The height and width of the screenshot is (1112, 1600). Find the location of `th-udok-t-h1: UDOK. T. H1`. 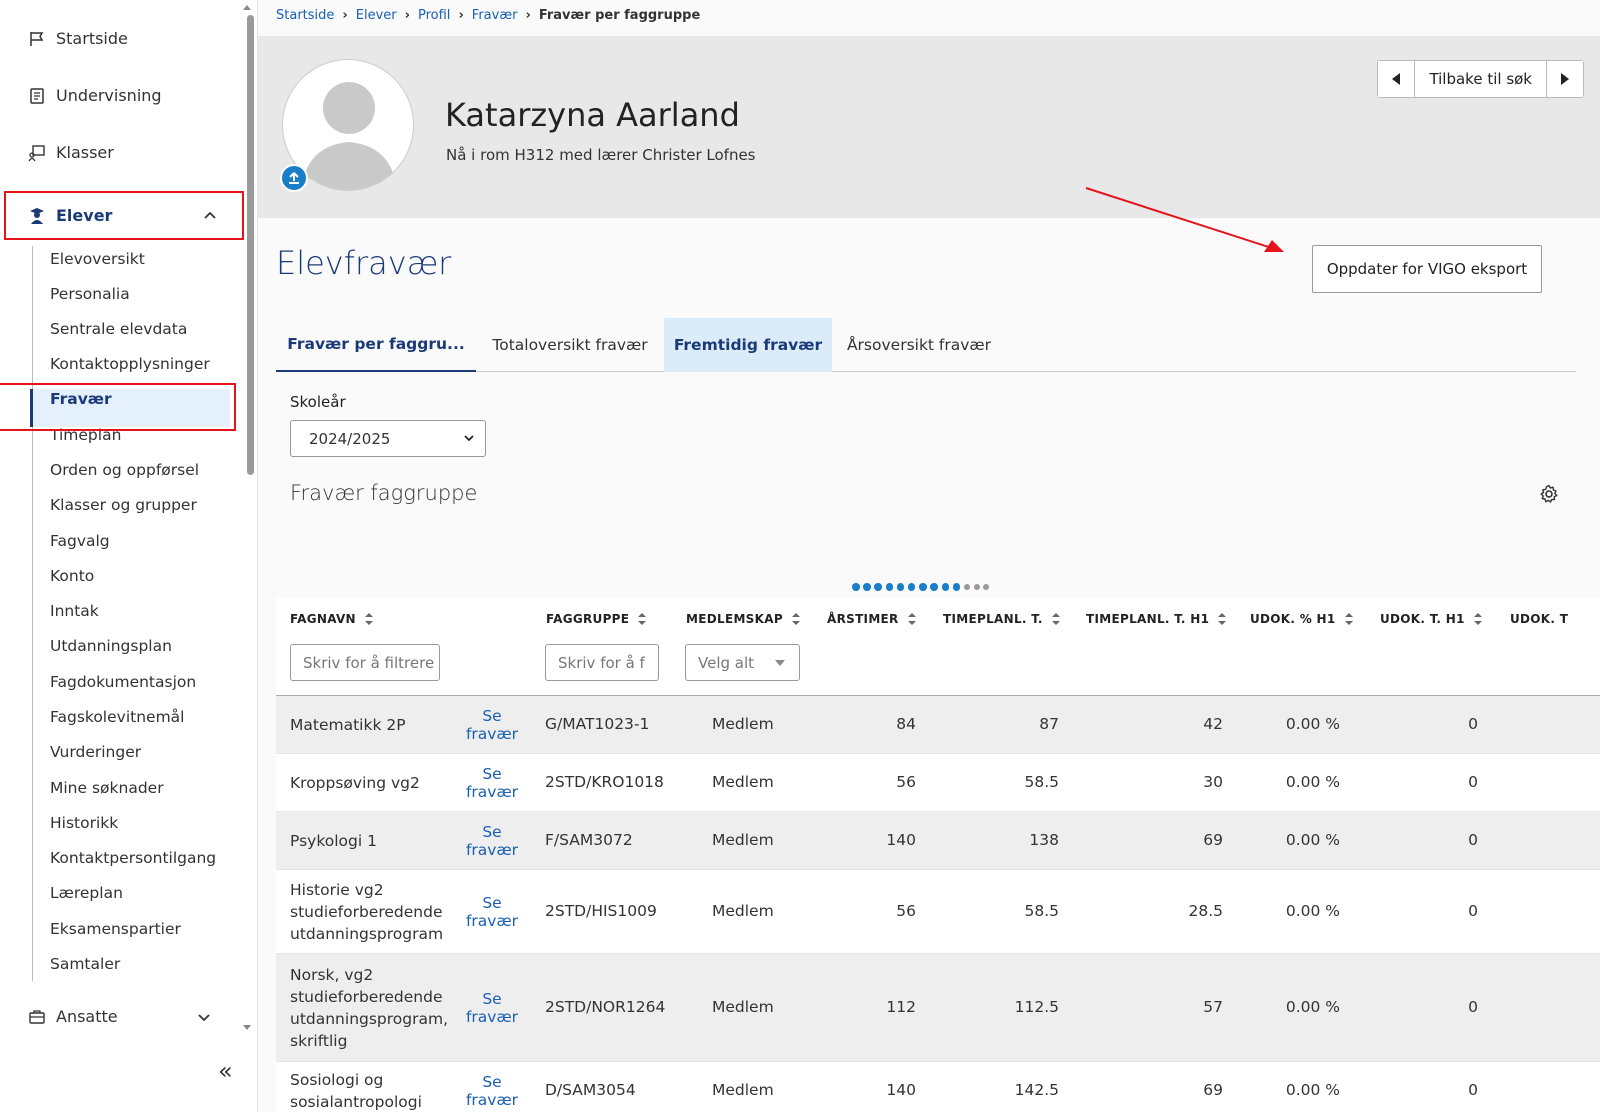

th-udok-t-h1: UDOK. T. H1 is located at coordinates (1431, 619).